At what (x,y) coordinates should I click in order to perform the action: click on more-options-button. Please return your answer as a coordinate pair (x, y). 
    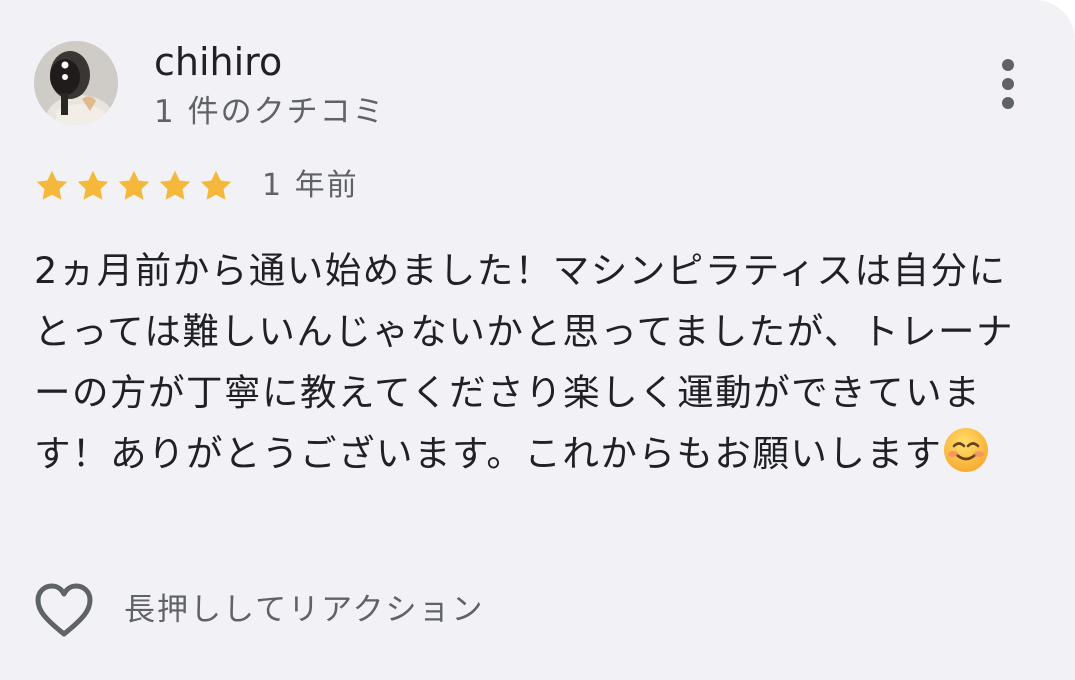
    Looking at the image, I should click on (1008, 84).